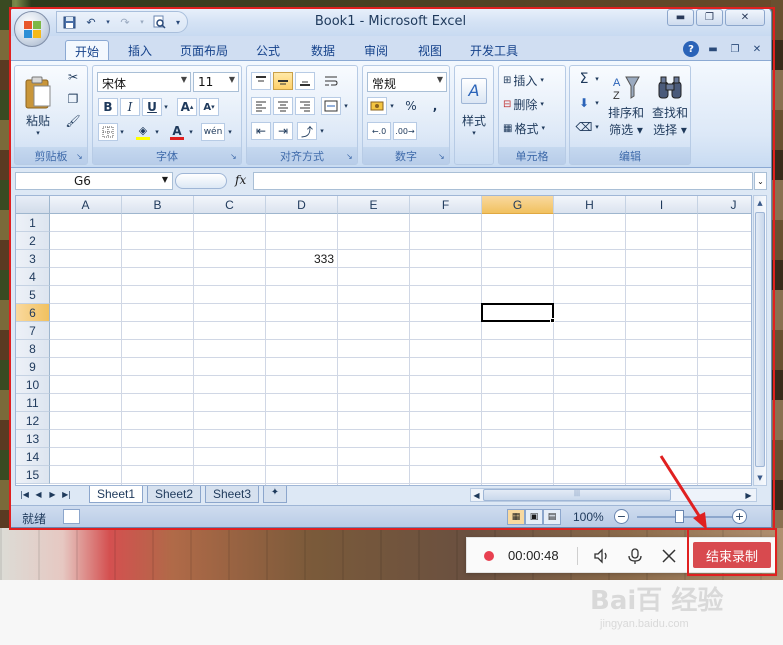 The width and height of the screenshot is (783, 645). What do you see at coordinates (476, 495) in the screenshot?
I see `scroll-left-icon: ◀` at bounding box center [476, 495].